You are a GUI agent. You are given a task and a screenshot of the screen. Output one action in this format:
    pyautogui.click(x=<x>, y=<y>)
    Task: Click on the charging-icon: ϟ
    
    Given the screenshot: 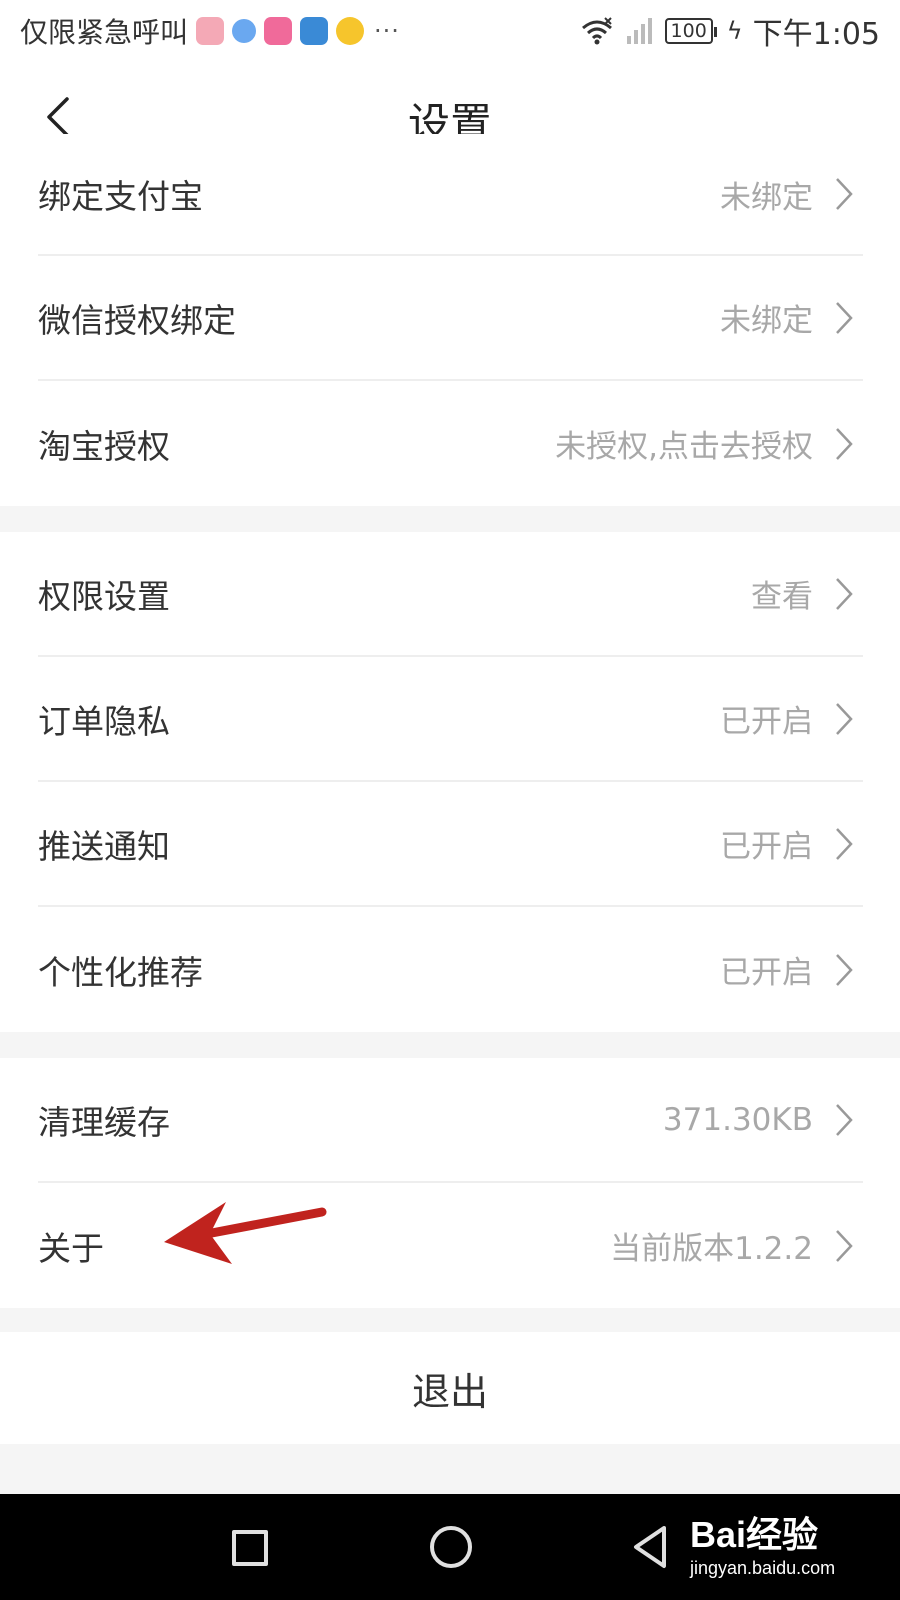 What is the action you would take?
    pyautogui.click(x=734, y=31)
    